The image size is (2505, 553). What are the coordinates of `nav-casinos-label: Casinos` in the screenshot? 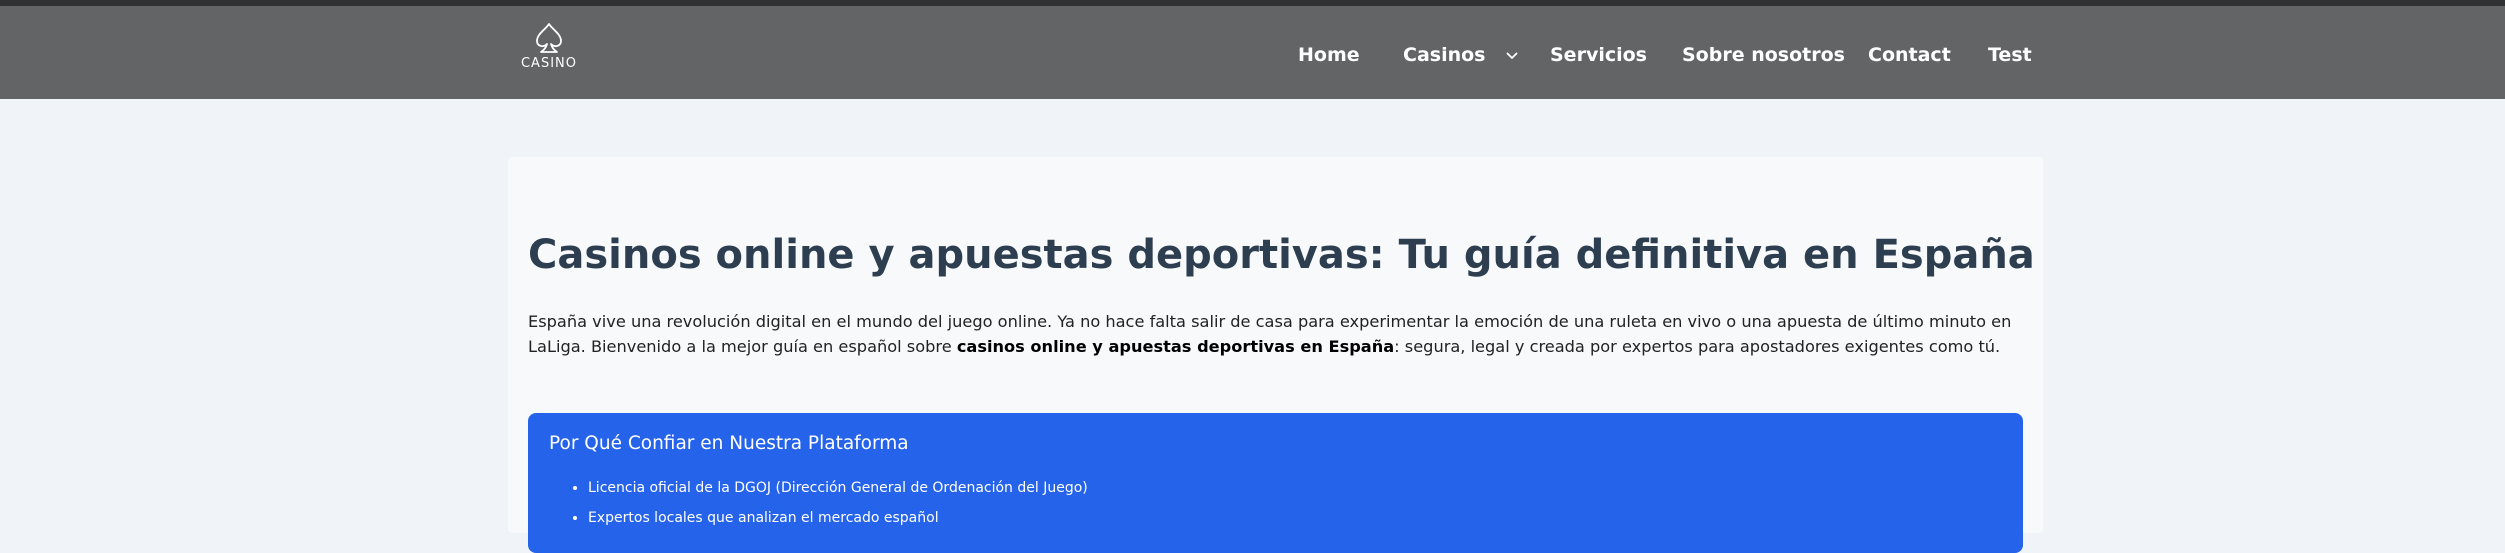 It's located at (1444, 55).